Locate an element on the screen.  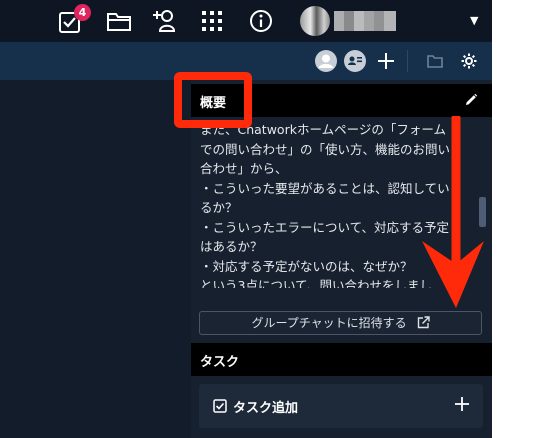
account-menu-caret-icon: ▼ is located at coordinates (474, 20).